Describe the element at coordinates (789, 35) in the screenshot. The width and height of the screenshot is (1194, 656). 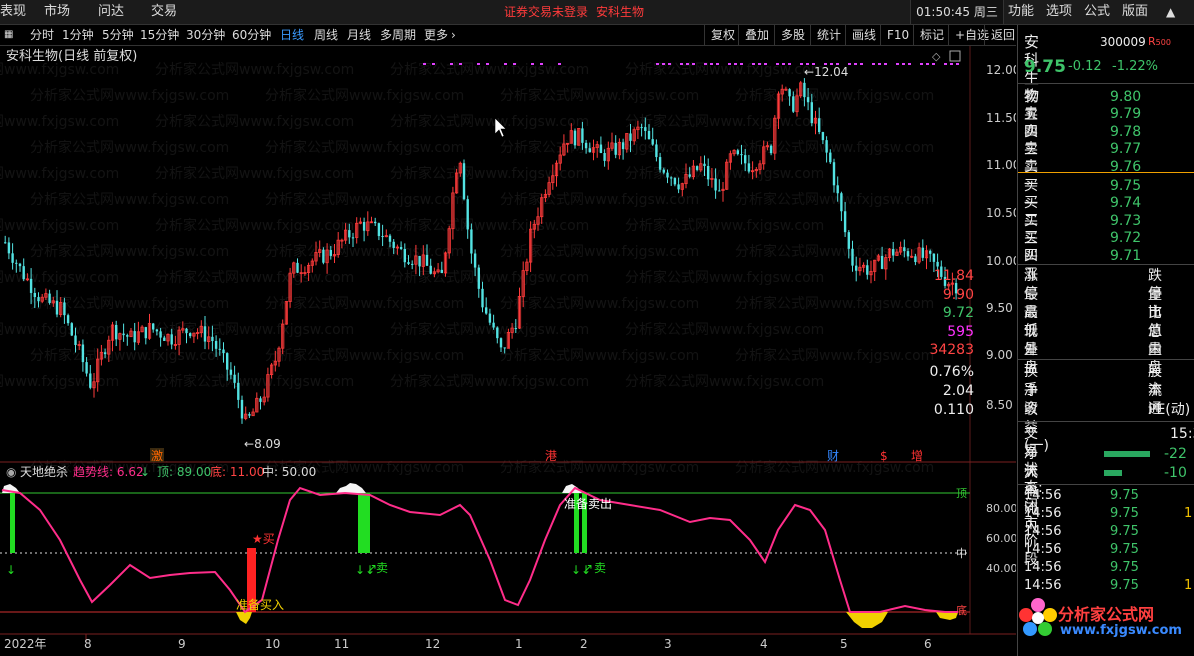
I see `tool-multi-stock: 多股` at that location.